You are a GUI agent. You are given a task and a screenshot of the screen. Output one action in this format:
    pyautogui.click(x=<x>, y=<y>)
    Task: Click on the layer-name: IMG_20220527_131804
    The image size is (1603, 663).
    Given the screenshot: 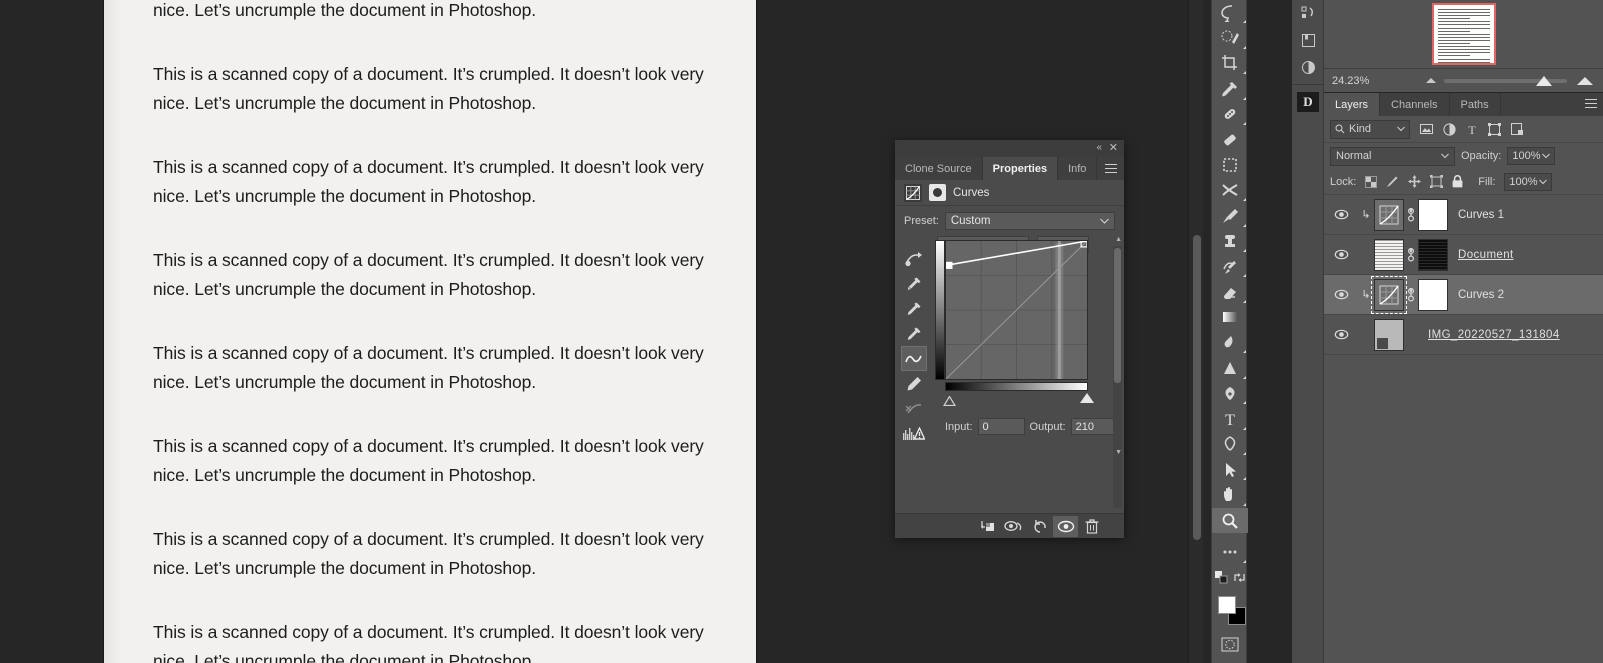 What is the action you would take?
    pyautogui.click(x=1494, y=335)
    